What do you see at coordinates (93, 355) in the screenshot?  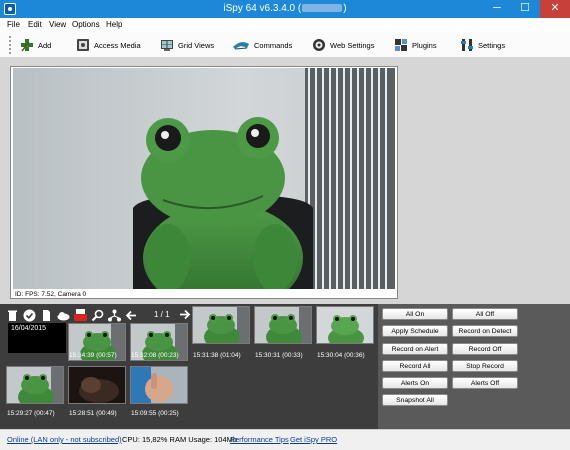 I see `thumbnail-label: 15:34:39 (00:57)` at bounding box center [93, 355].